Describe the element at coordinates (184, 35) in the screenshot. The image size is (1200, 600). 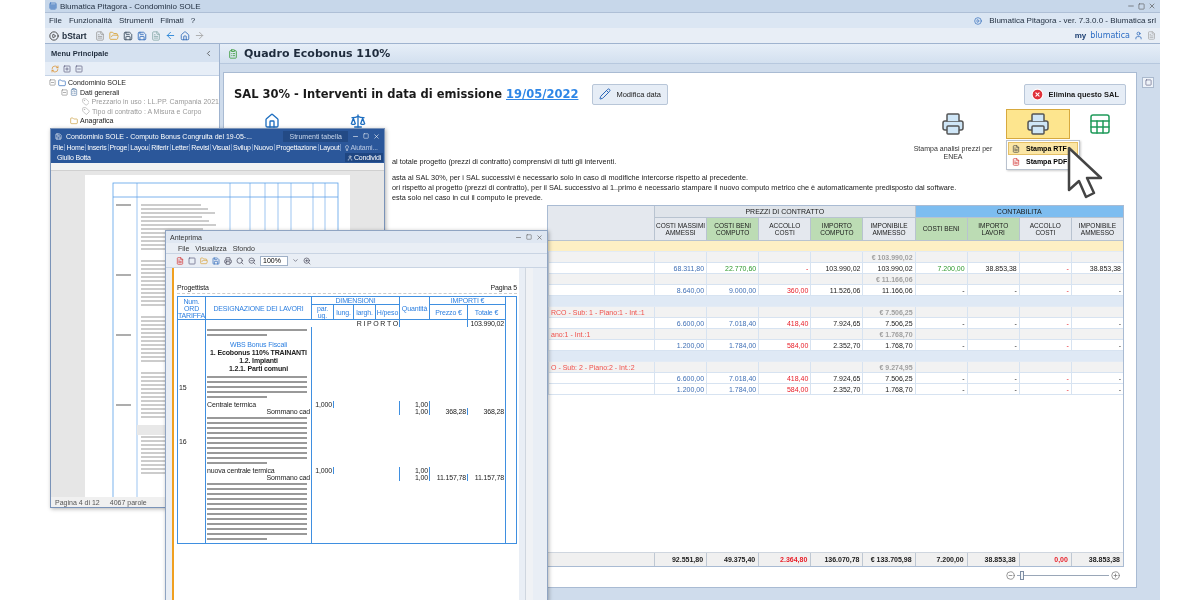
I see `home-icon` at that location.